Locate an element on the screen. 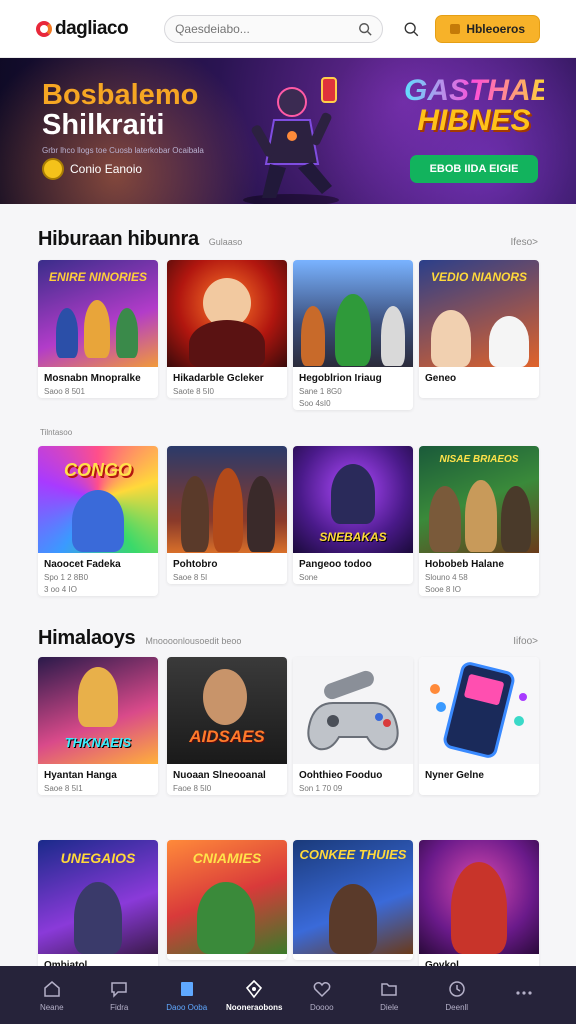  game-meta-line1: Saote 8 5I0 is located at coordinates (193, 391).